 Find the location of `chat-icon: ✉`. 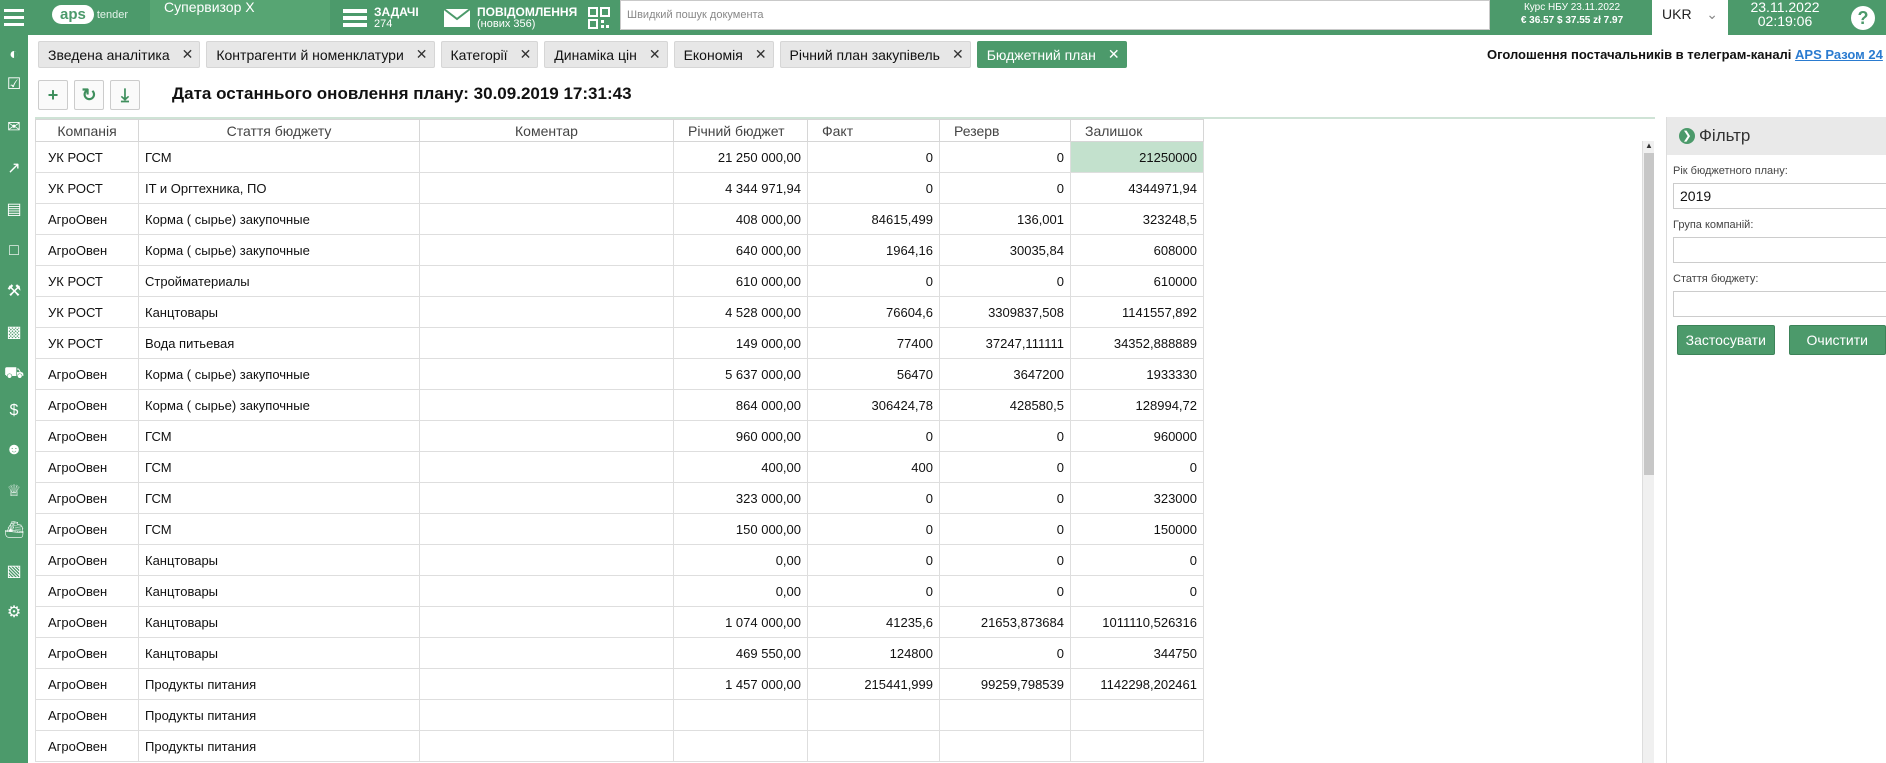

chat-icon: ✉ is located at coordinates (14, 128).